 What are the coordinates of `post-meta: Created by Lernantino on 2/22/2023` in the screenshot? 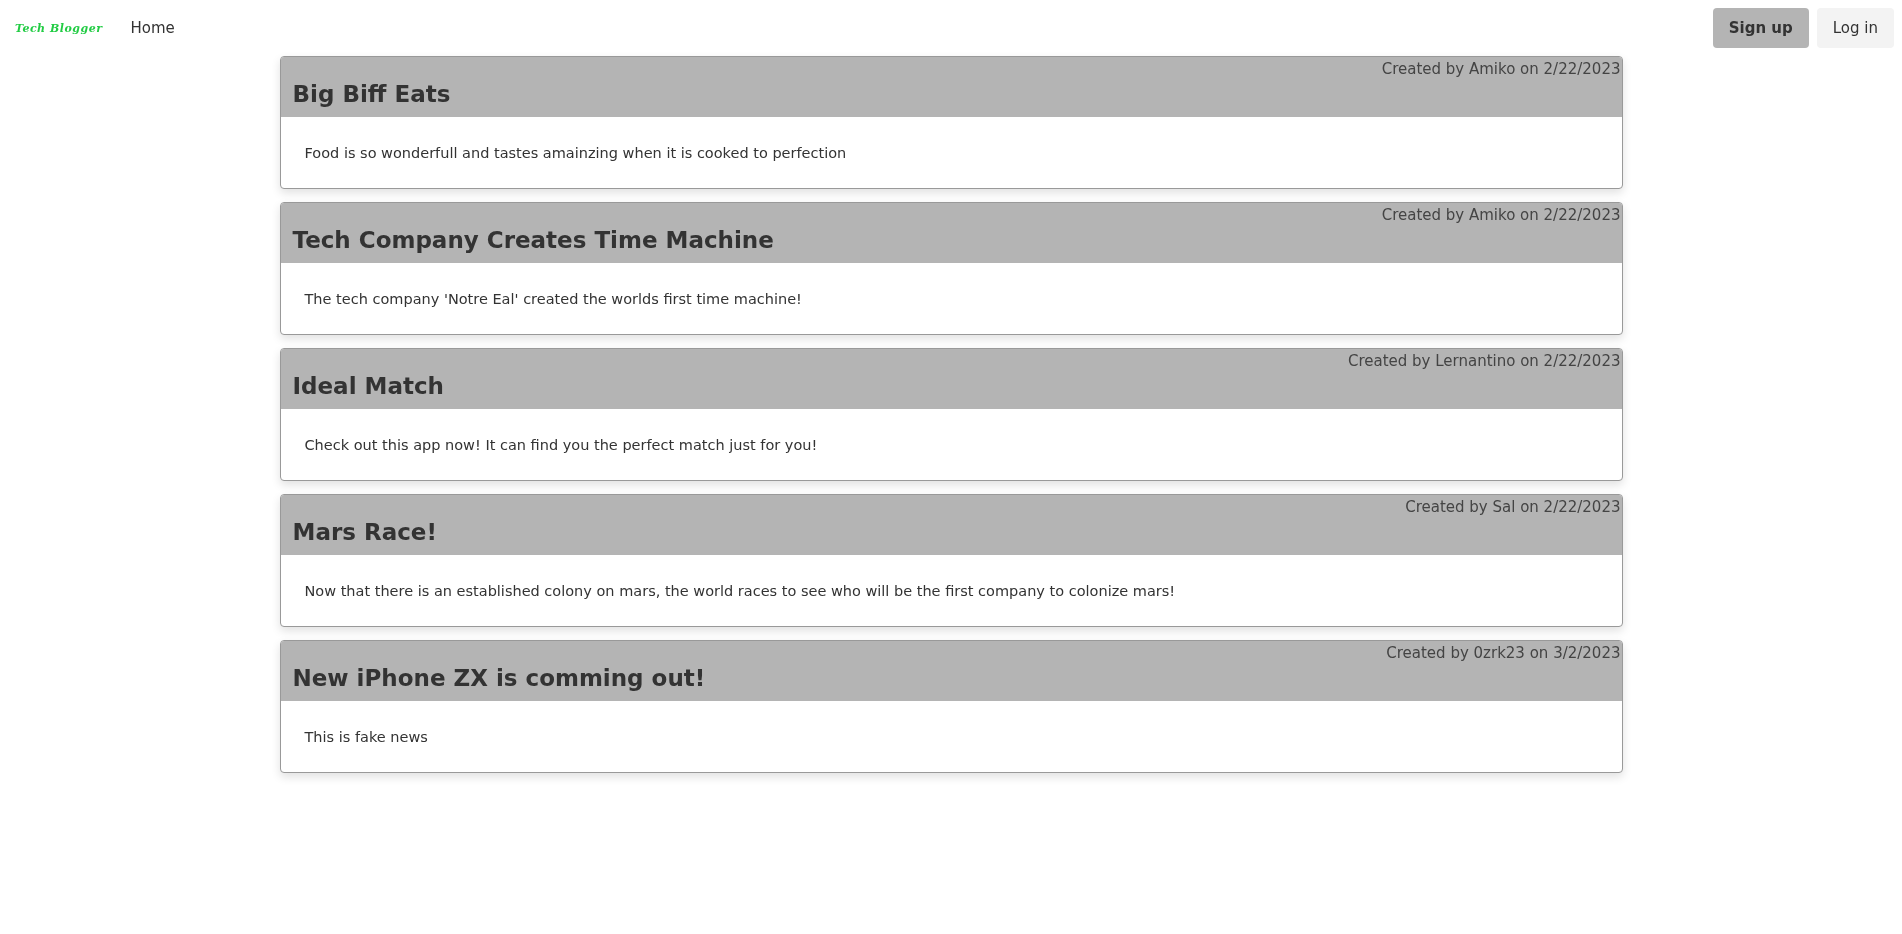 It's located at (1484, 361).